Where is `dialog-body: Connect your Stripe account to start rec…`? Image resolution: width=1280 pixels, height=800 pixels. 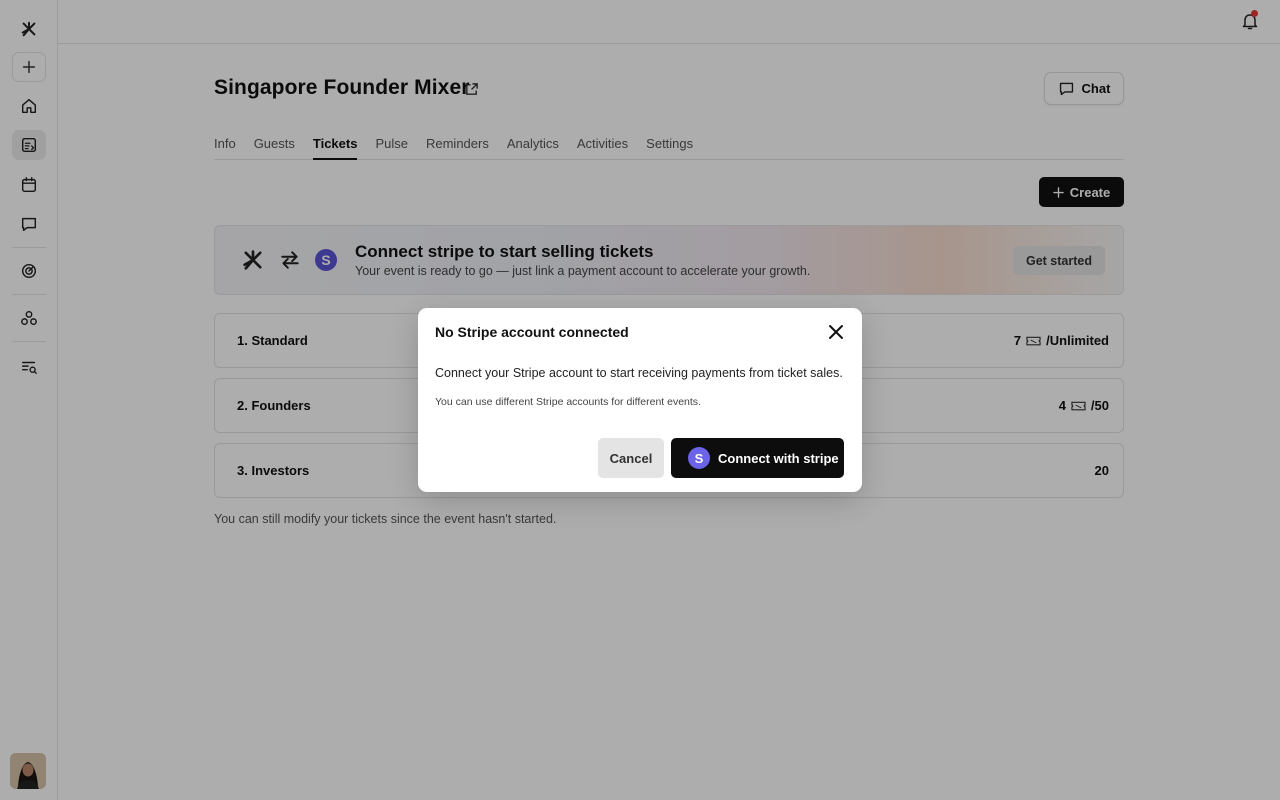 dialog-body: Connect your Stripe account to start rec… is located at coordinates (639, 373).